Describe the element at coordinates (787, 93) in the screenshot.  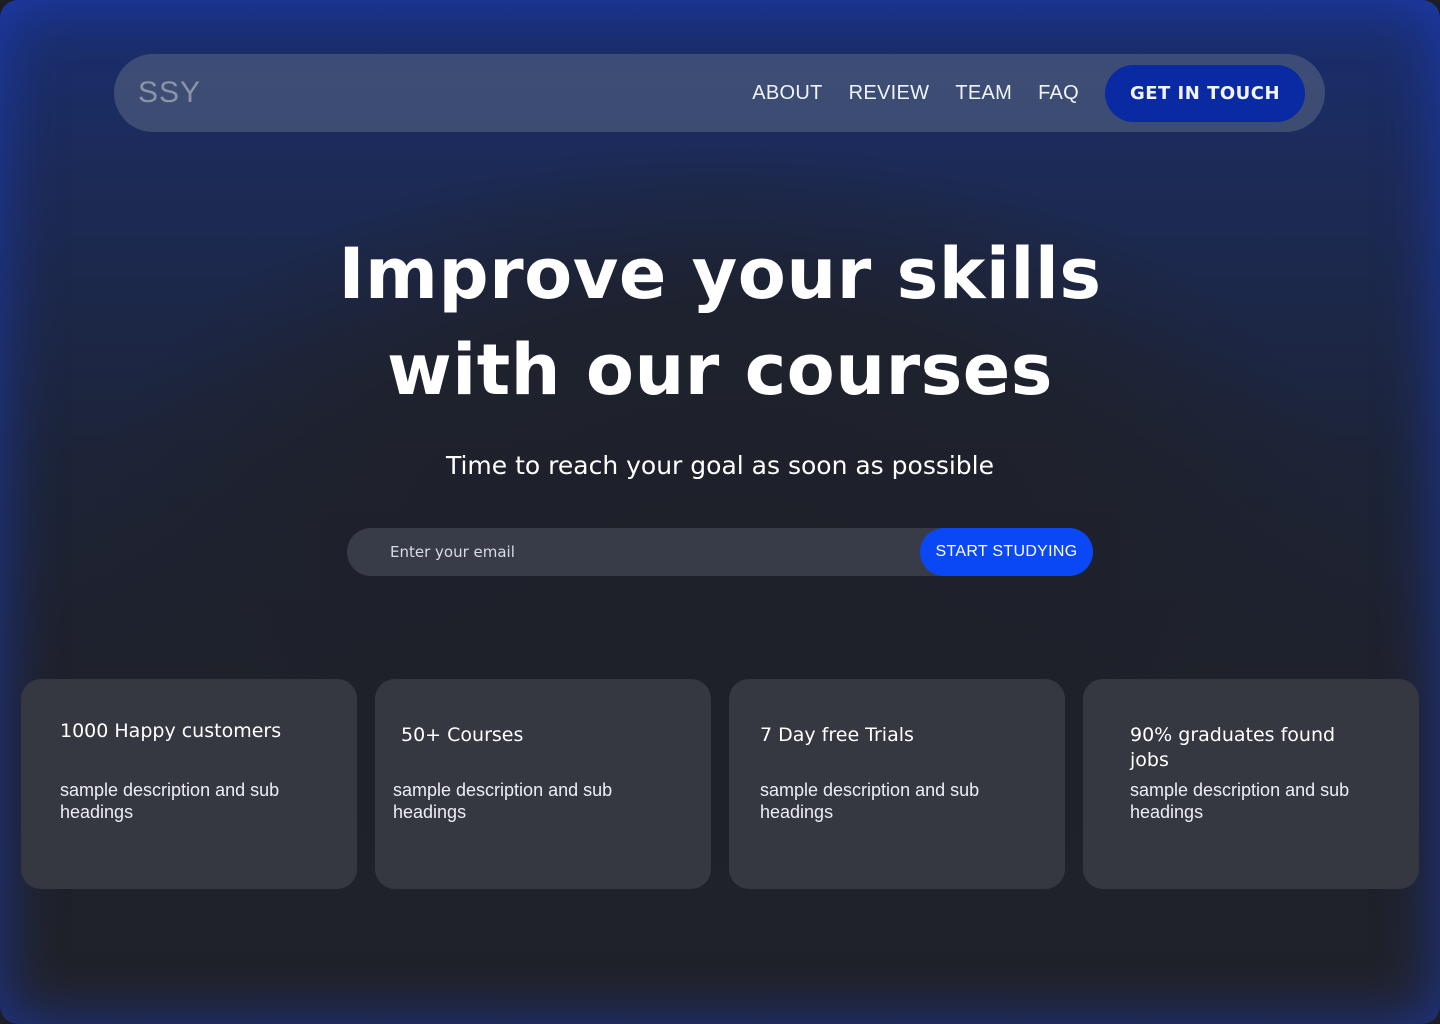
I see `nav-link-about: ABOUT` at that location.